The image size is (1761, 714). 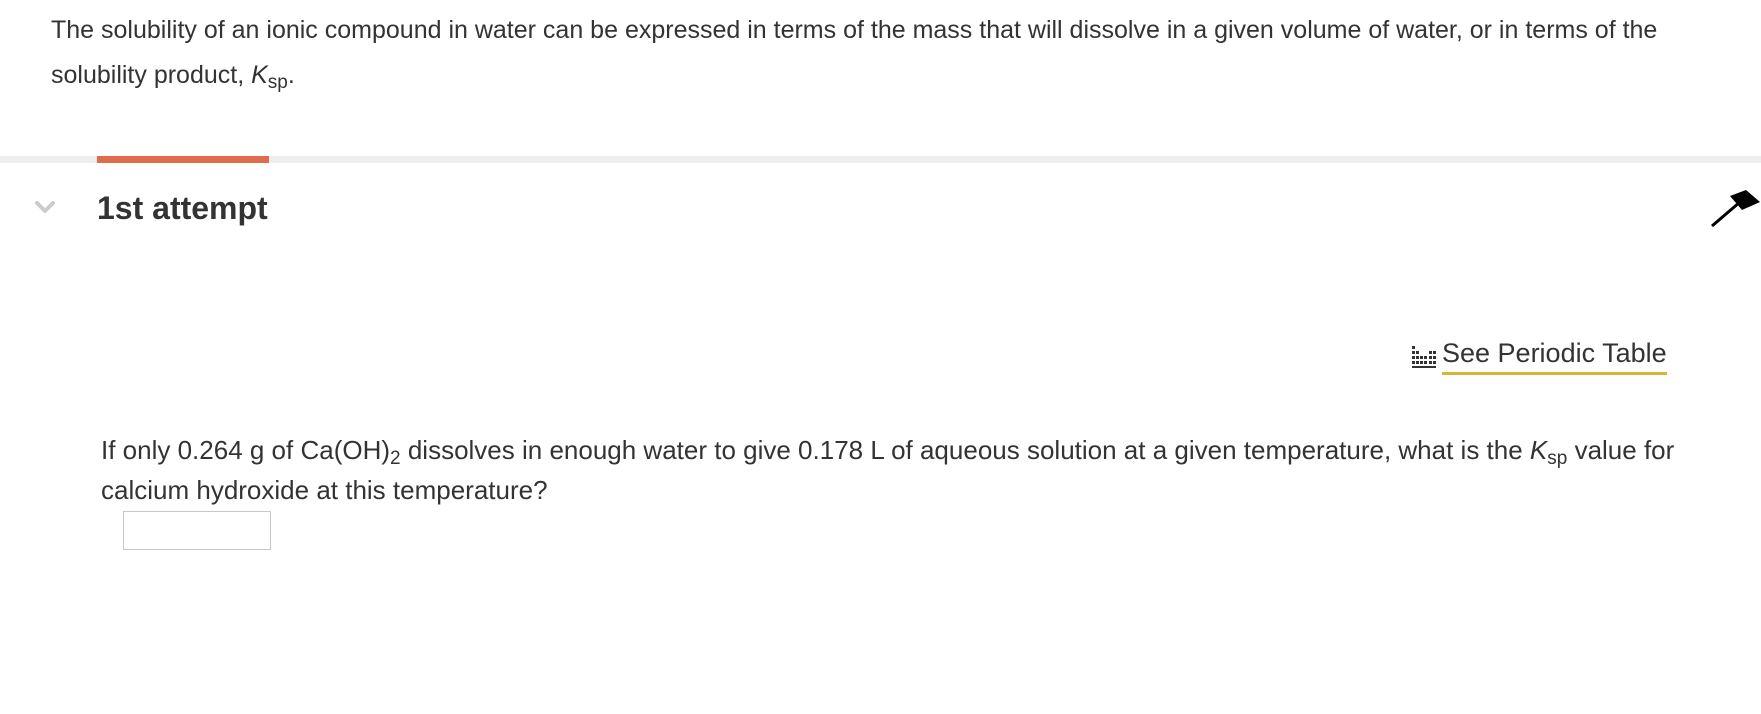 I want to click on k-subscript: sp, so click(x=277, y=82).